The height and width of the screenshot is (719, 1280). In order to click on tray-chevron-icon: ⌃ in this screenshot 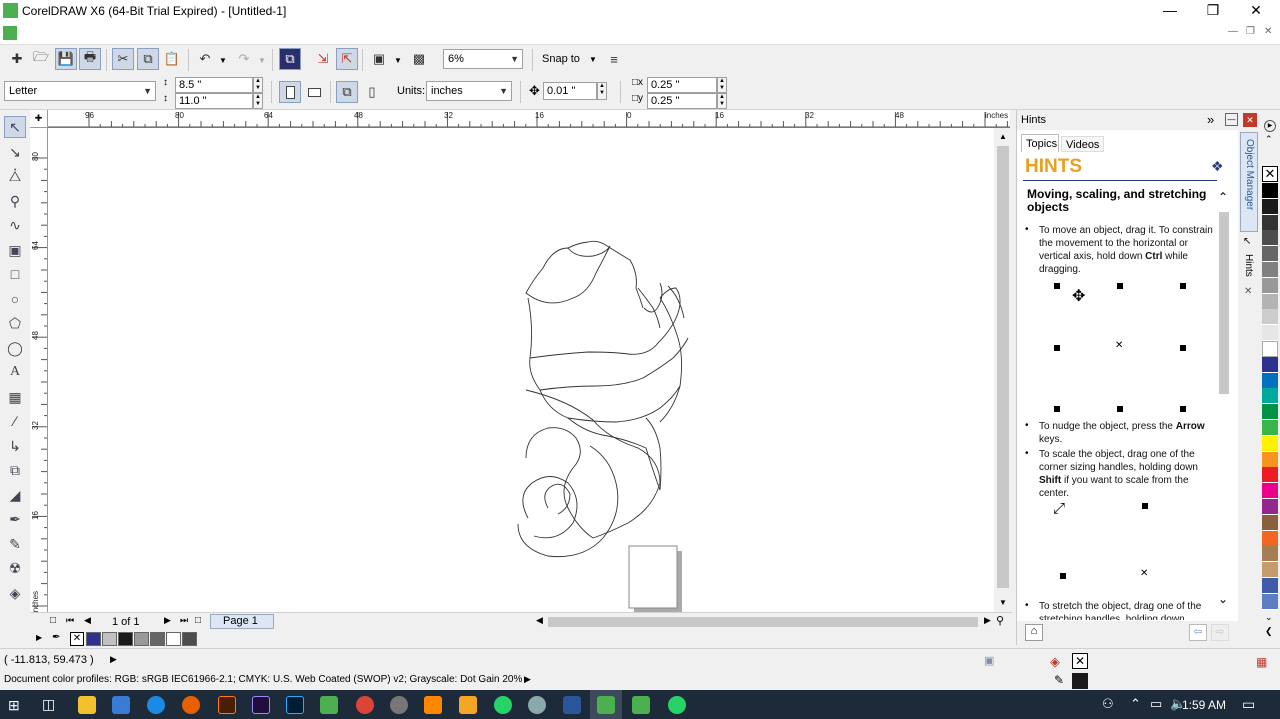, I will do `click(1135, 704)`.